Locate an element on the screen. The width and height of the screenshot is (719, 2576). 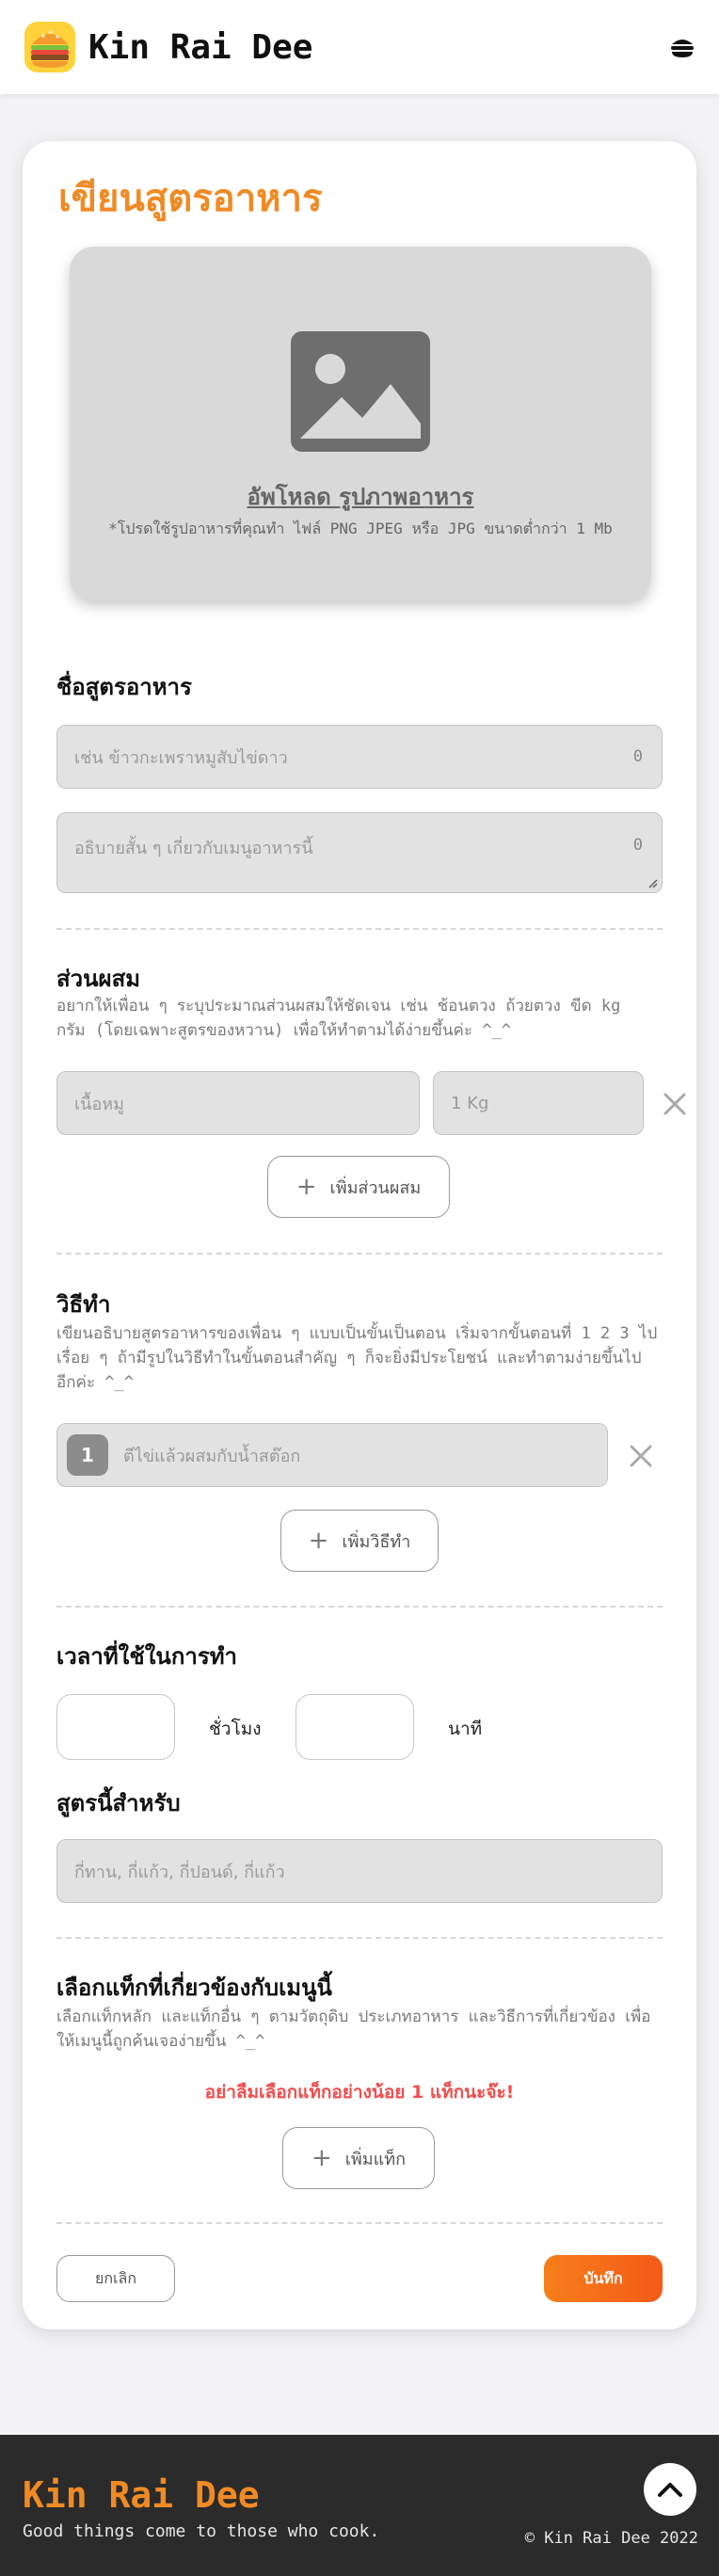
ingredient-amount-placeholder: 1 Kg is located at coordinates (470, 1103).